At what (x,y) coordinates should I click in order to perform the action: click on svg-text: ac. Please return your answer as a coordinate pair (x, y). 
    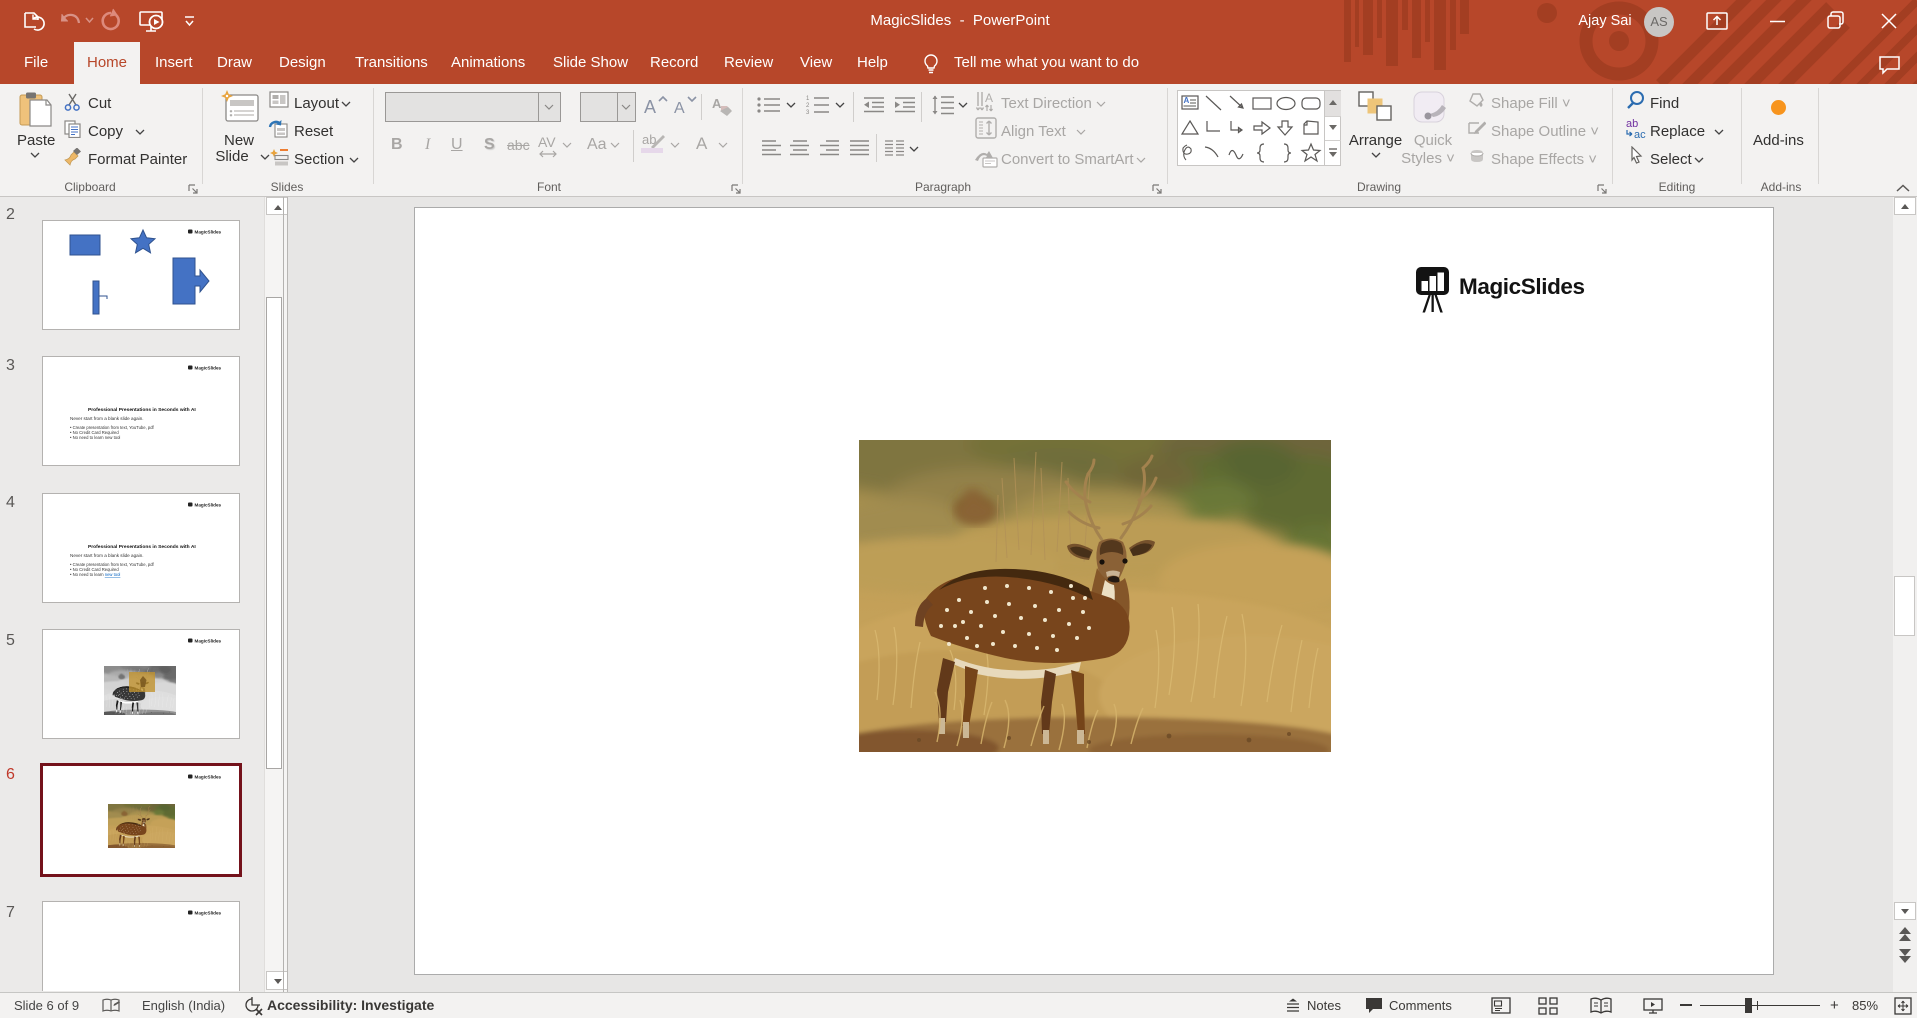
    Looking at the image, I should click on (1640, 134).